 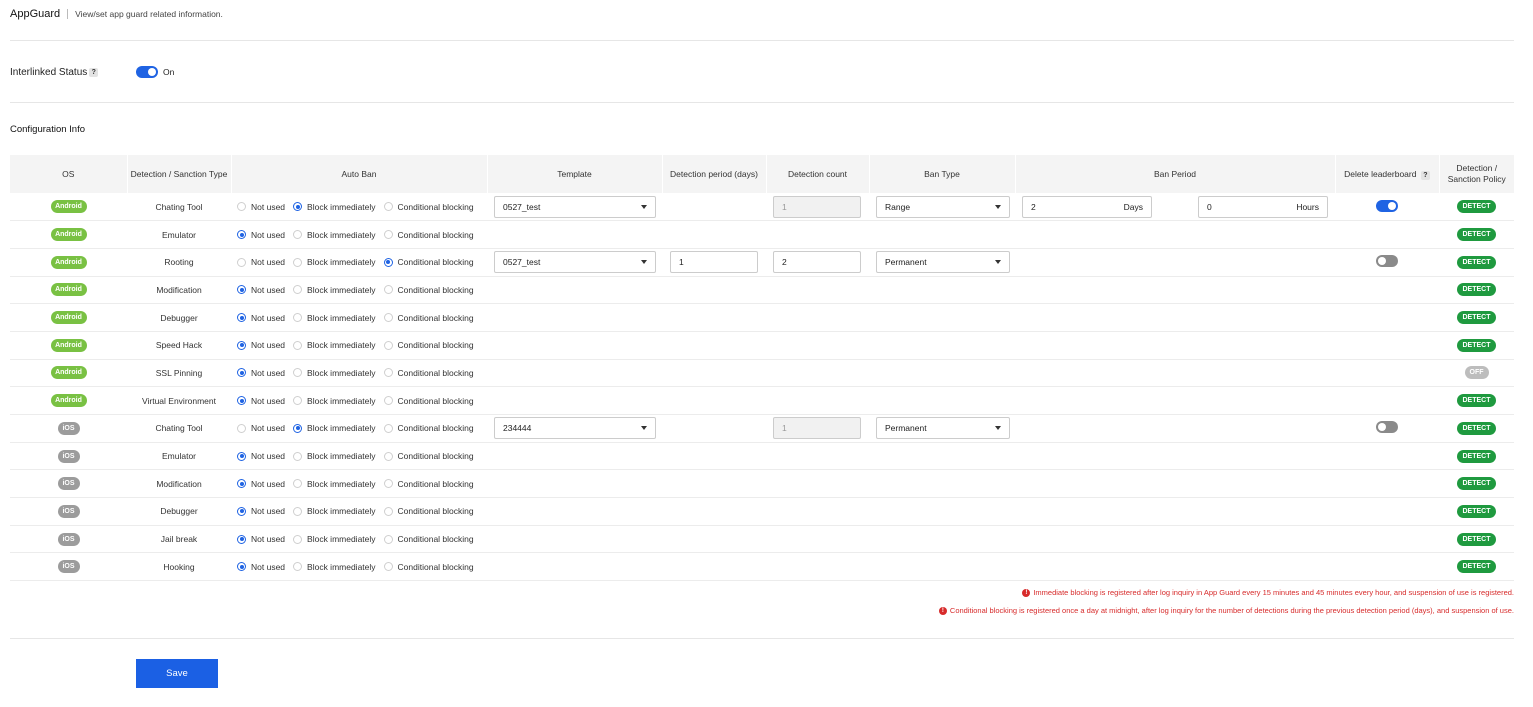 I want to click on save-button: Save, so click(x=177, y=673).